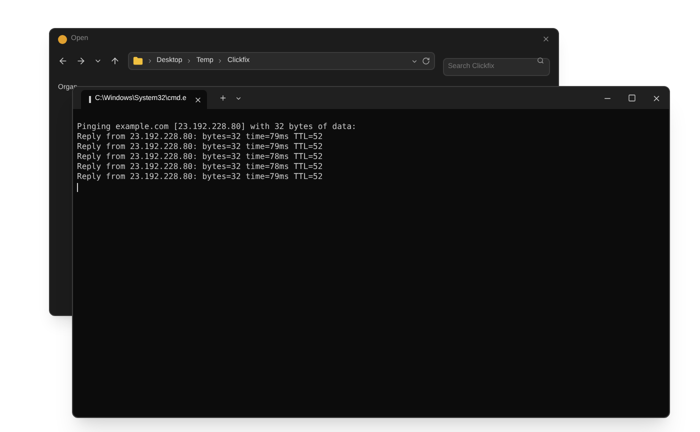  What do you see at coordinates (115, 61) in the screenshot?
I see `up-icon` at bounding box center [115, 61].